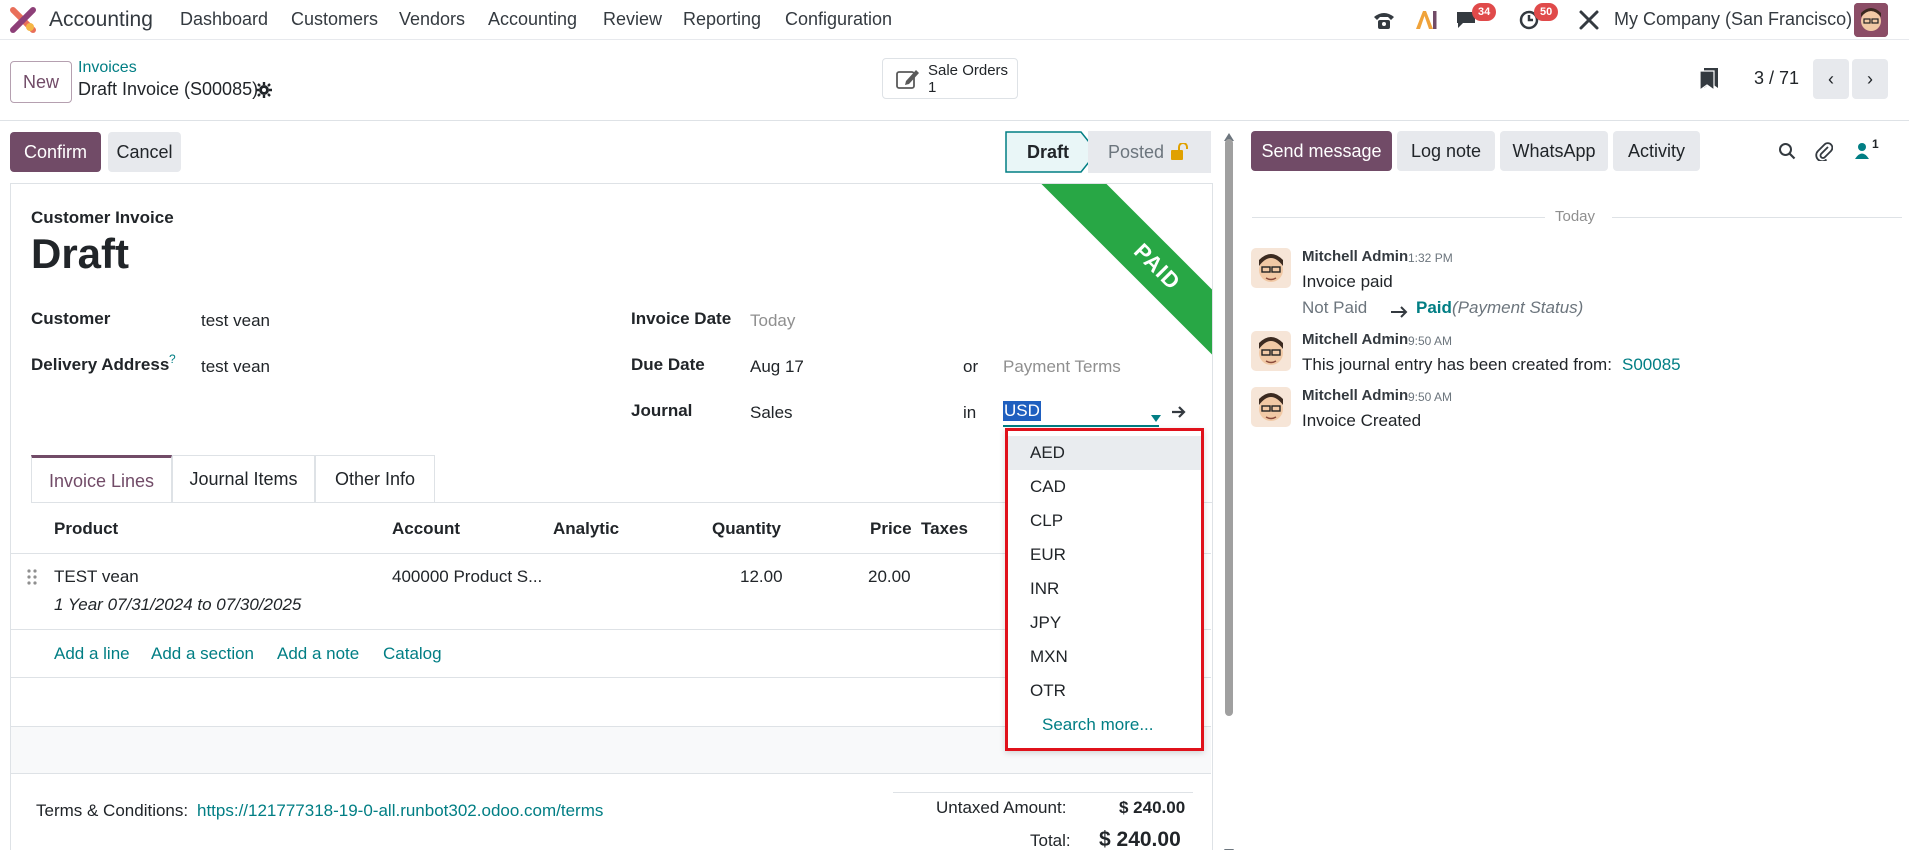 The width and height of the screenshot is (1909, 850). What do you see at coordinates (264, 92) in the screenshot?
I see `gear-icon` at bounding box center [264, 92].